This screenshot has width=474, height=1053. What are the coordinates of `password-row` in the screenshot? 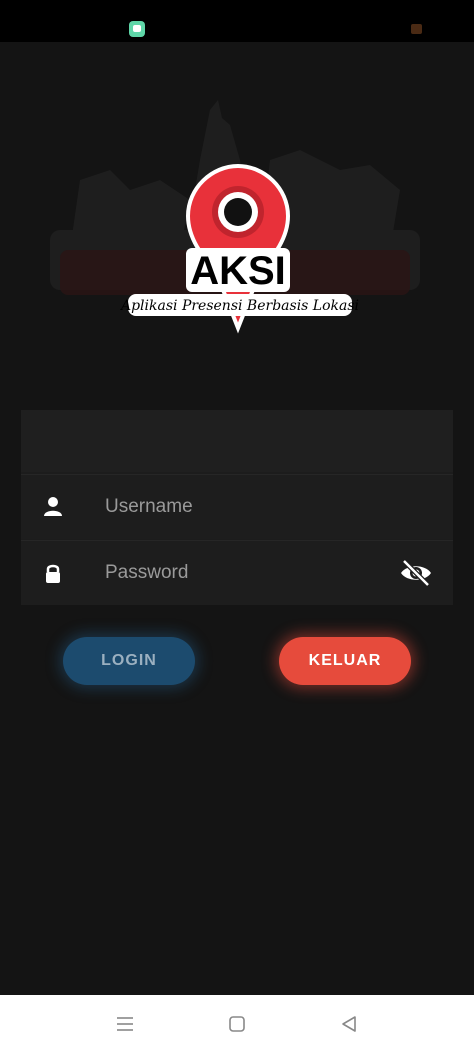 It's located at (237, 572).